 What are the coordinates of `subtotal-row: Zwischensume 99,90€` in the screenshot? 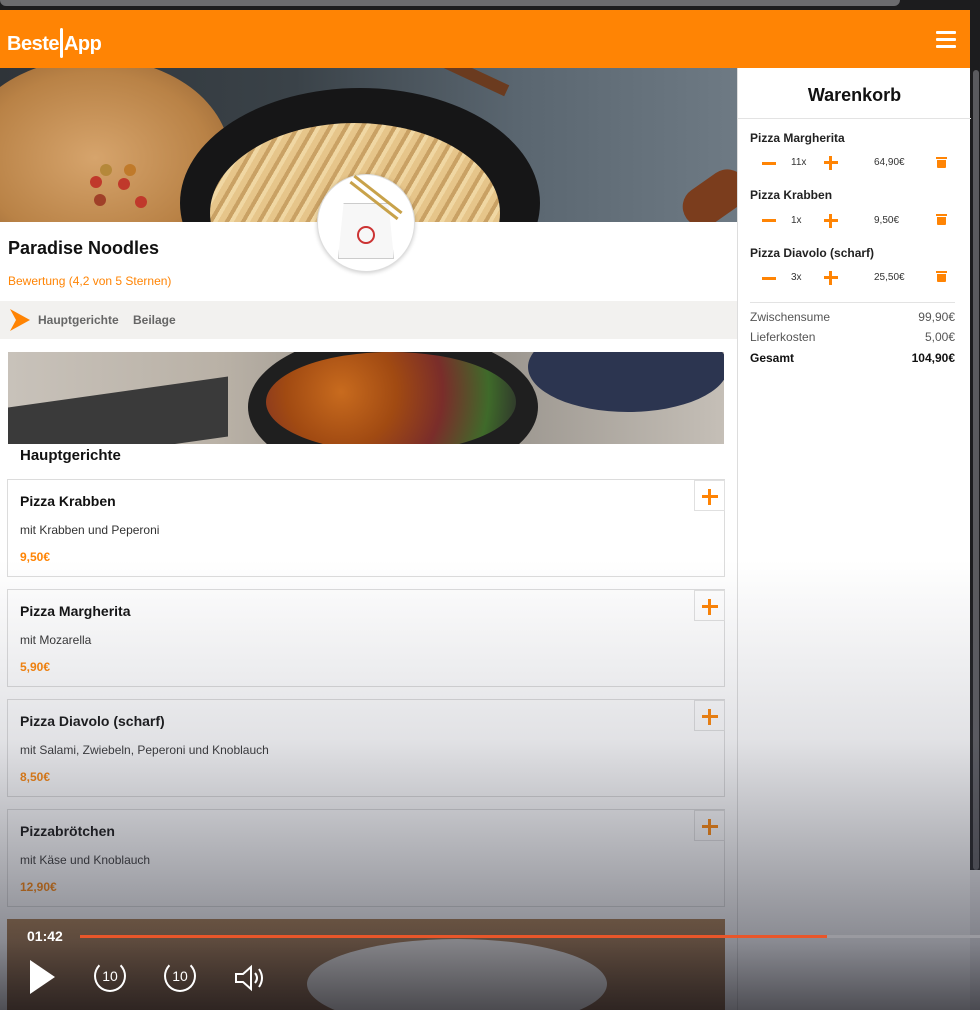 It's located at (852, 317).